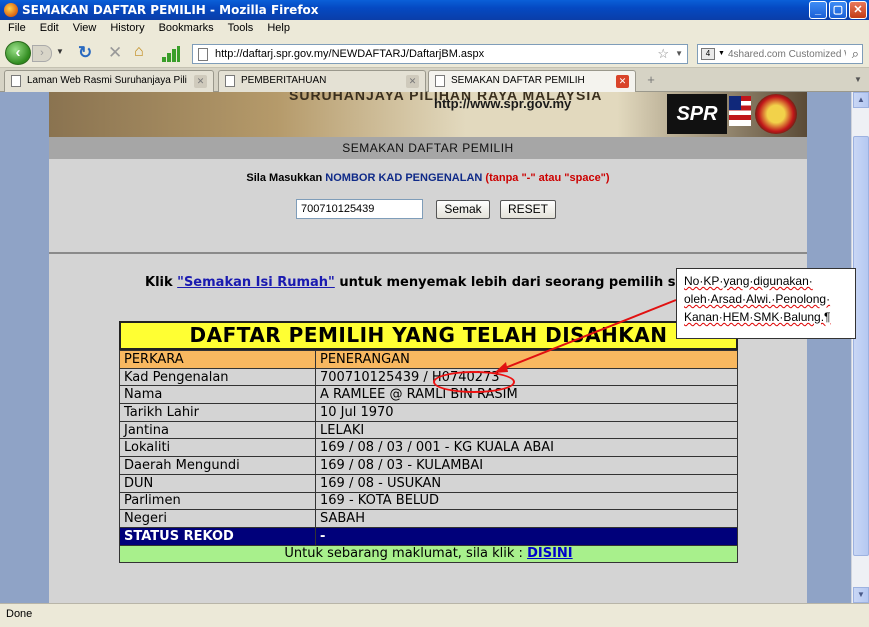  Describe the element at coordinates (697, 114) in the screenshot. I see `spr-logo: SPR` at that location.